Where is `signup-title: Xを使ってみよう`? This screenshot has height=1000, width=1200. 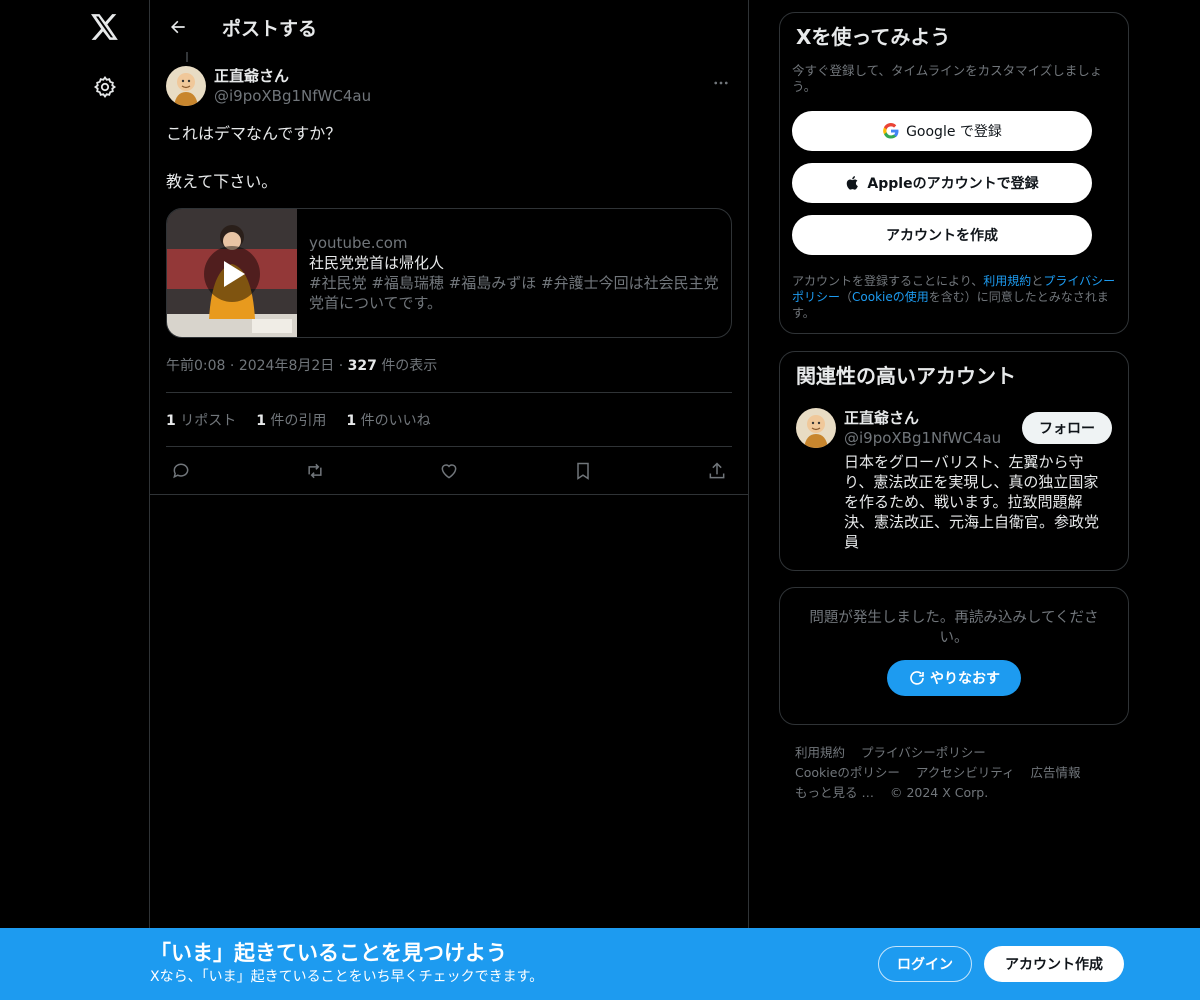
signup-title: Xを使ってみよう is located at coordinates (873, 37).